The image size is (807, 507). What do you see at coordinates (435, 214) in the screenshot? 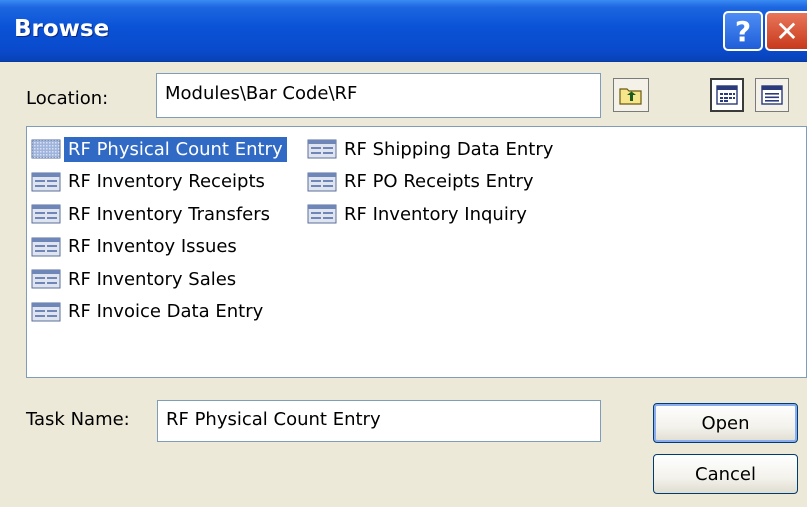
I see `list-item-label: RF Inventory Inquiry` at bounding box center [435, 214].